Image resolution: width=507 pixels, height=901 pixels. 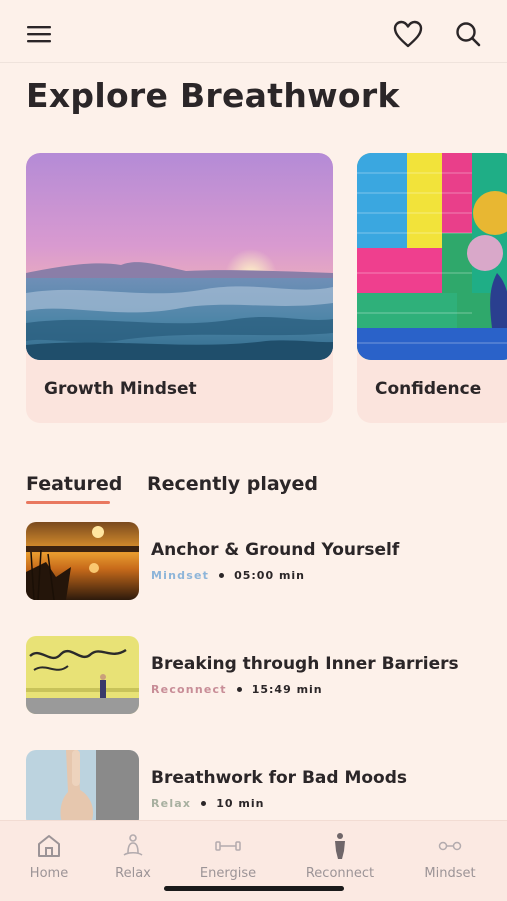 I want to click on nav-energise: Energise, so click(x=228, y=856).